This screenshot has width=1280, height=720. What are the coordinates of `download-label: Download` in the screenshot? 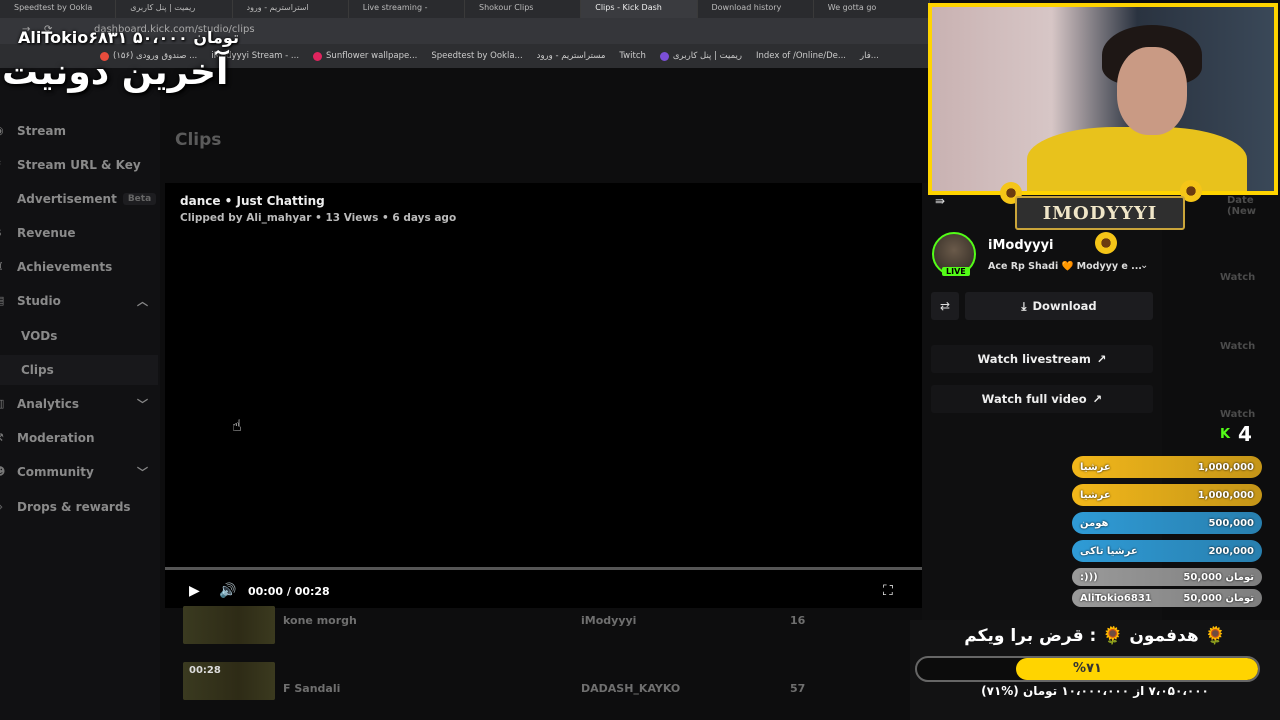 It's located at (1064, 306).